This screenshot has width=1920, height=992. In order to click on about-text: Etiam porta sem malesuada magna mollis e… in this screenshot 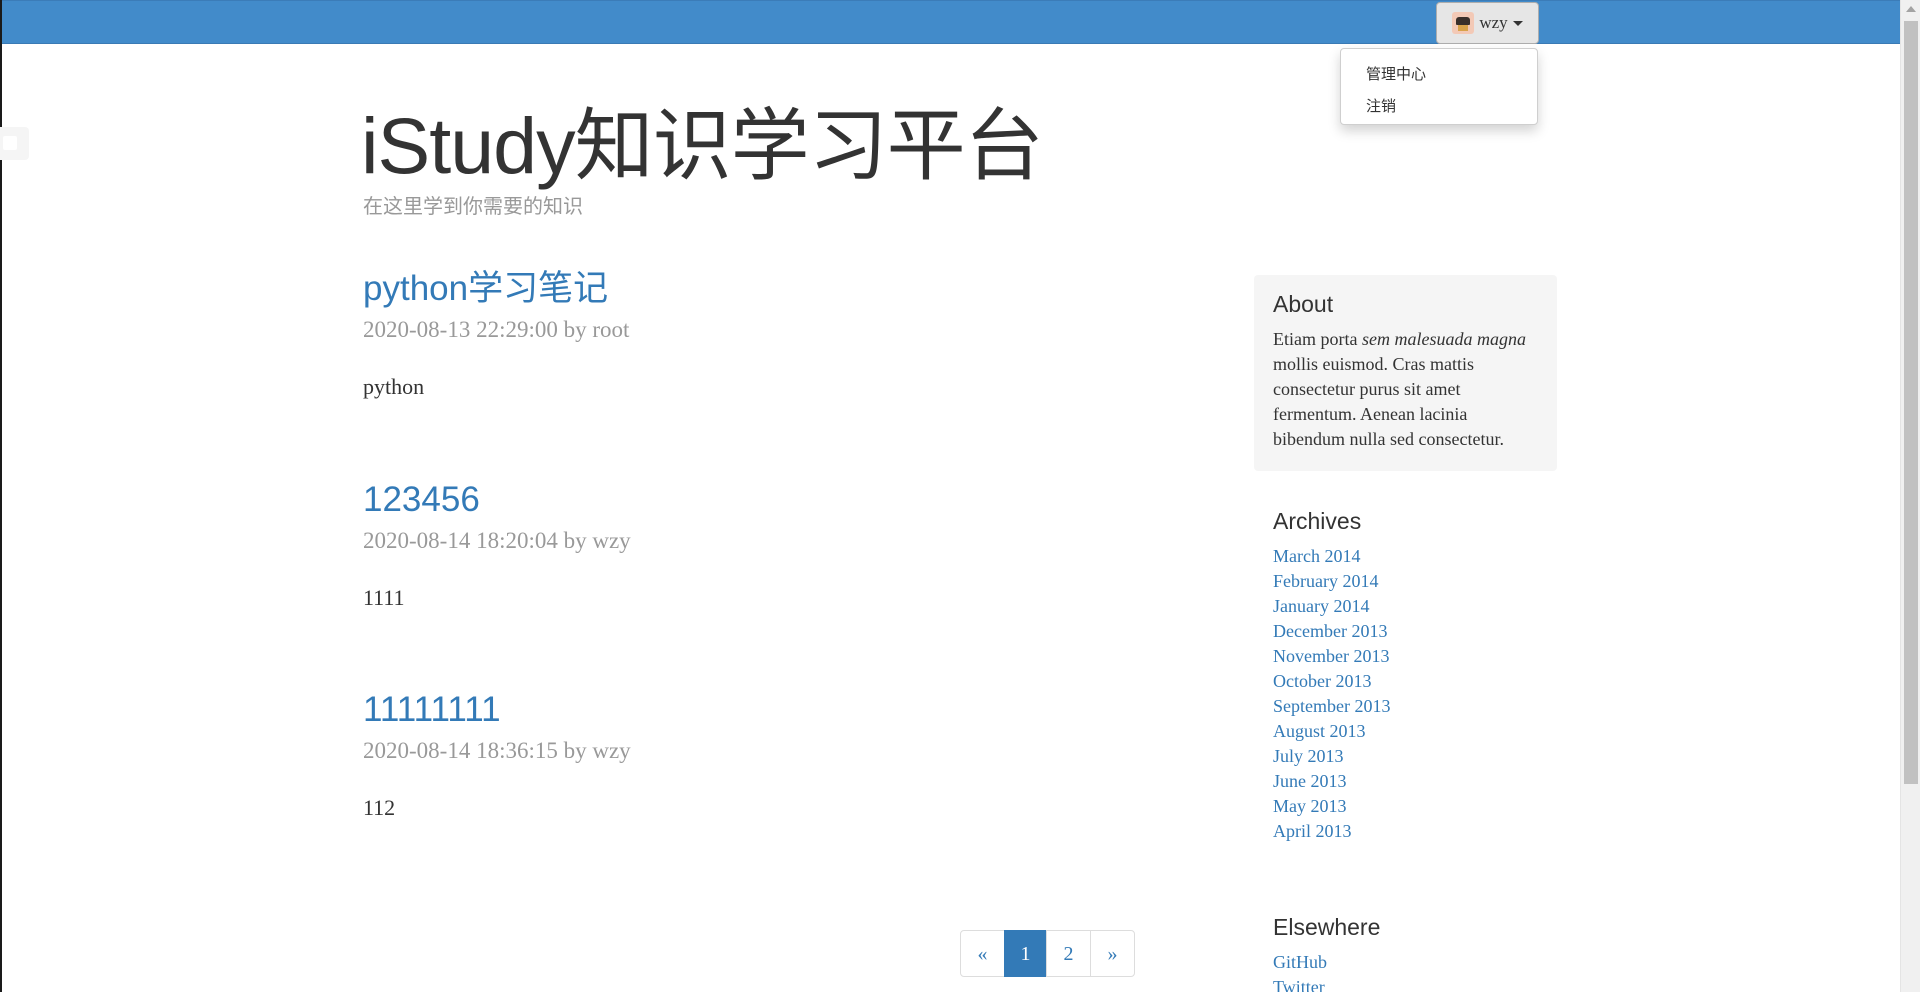, I will do `click(1399, 389)`.